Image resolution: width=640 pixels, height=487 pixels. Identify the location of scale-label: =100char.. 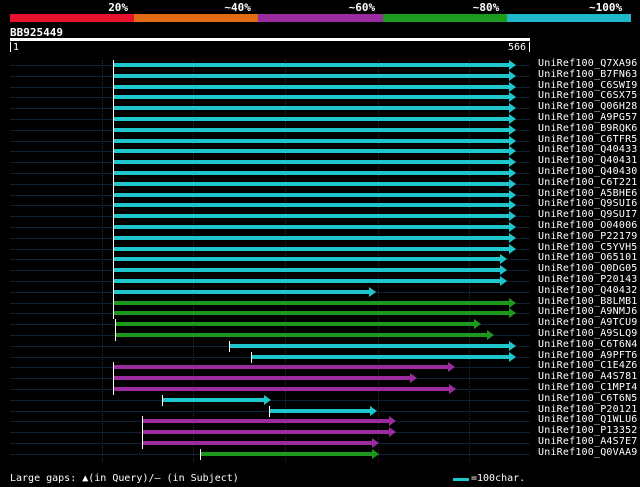
(498, 478).